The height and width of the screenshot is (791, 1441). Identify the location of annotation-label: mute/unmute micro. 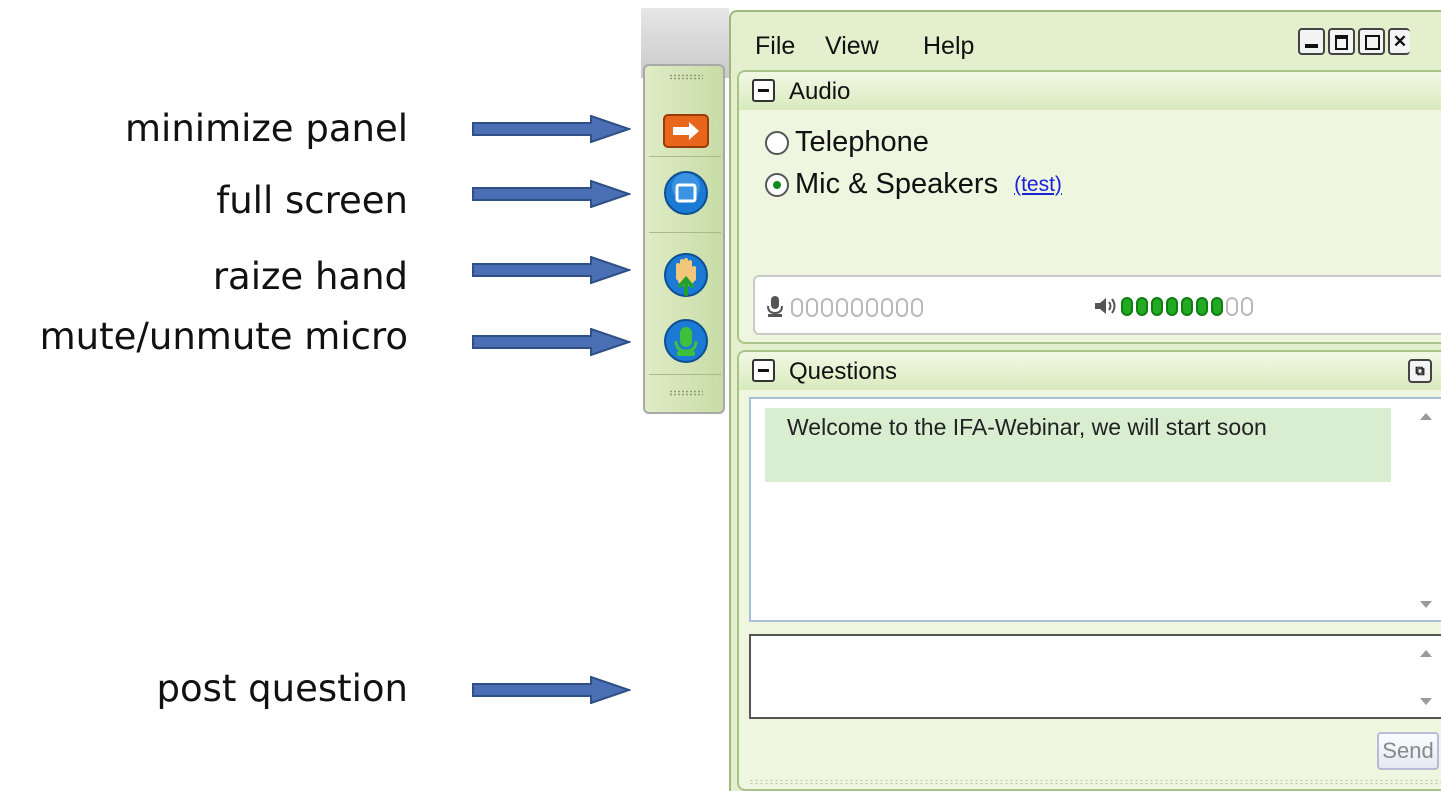
(223, 336).